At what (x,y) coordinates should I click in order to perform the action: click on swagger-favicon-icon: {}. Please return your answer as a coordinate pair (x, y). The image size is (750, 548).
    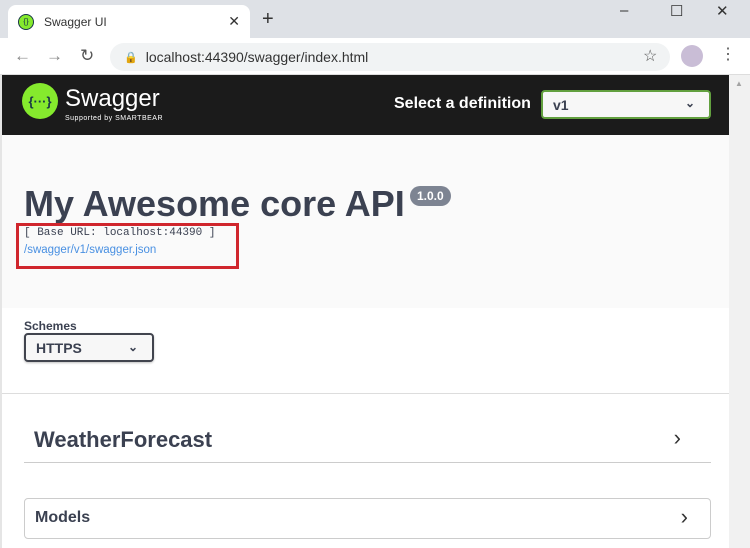
    Looking at the image, I should click on (26, 21).